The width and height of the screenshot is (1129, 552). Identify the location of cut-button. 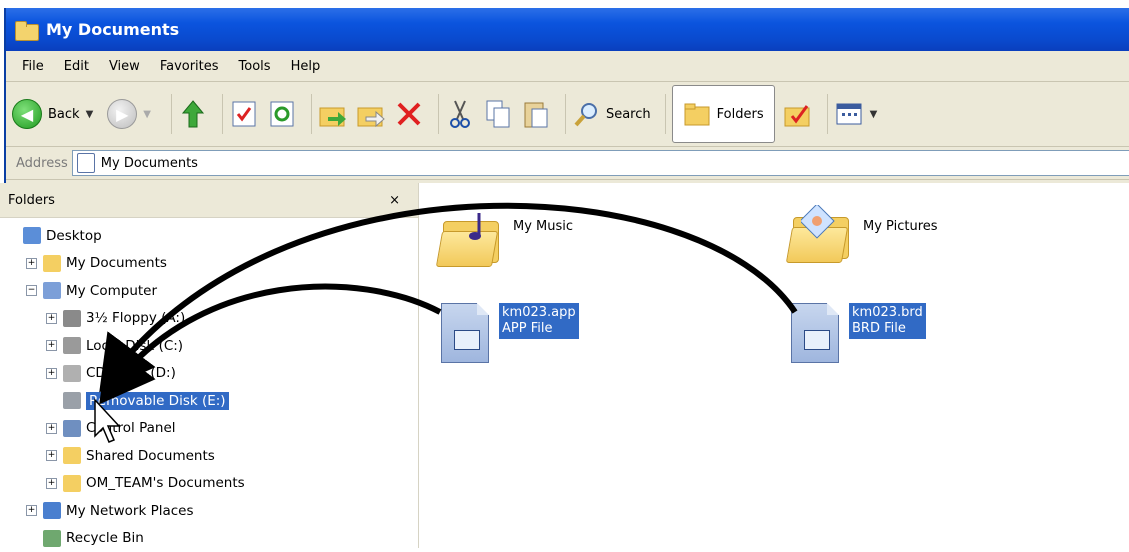
(460, 114).